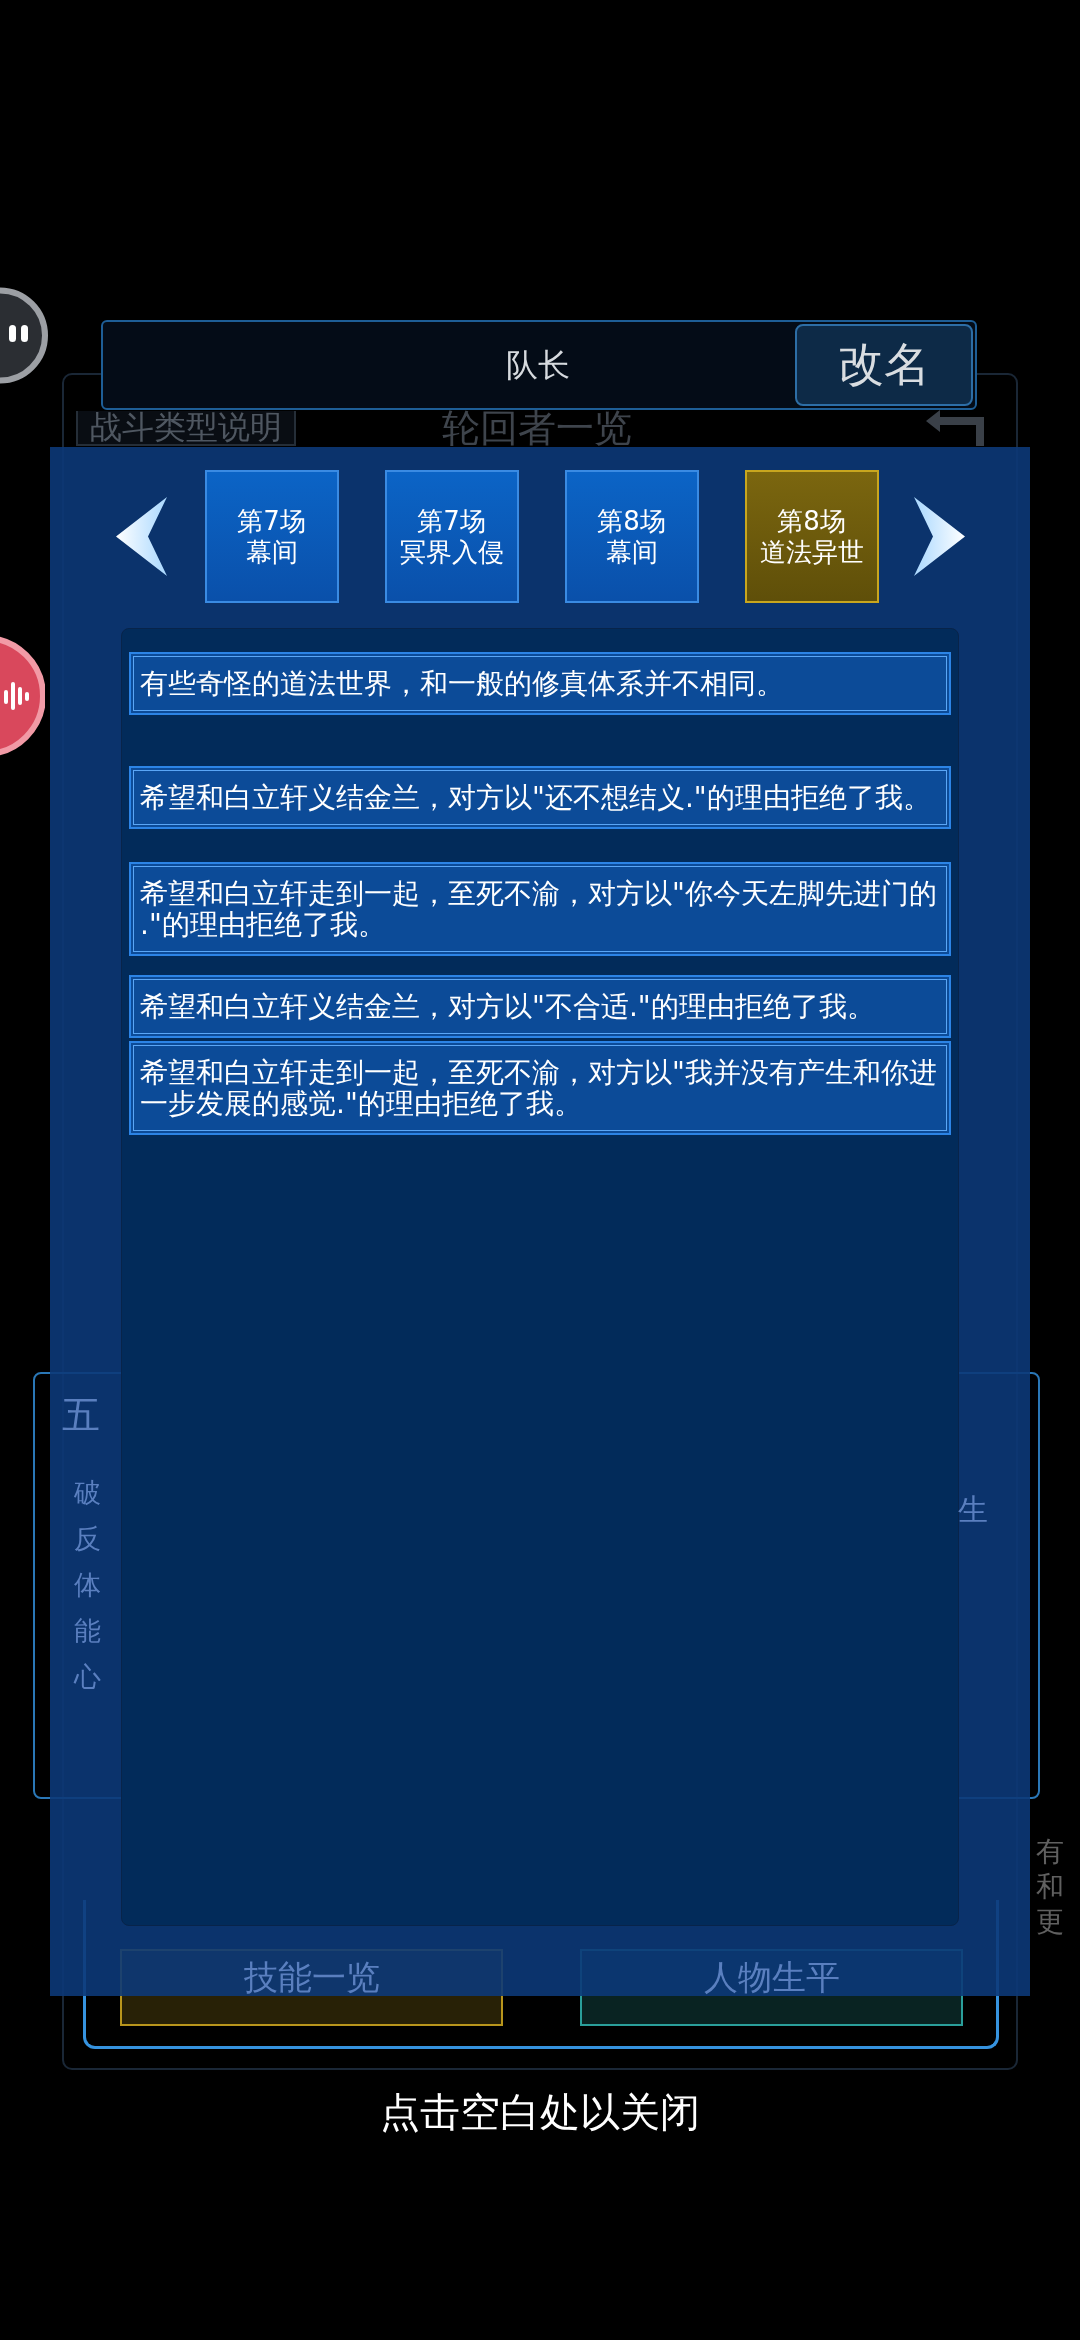 The height and width of the screenshot is (2340, 1080). I want to click on stat-label: 体, so click(87, 1585).